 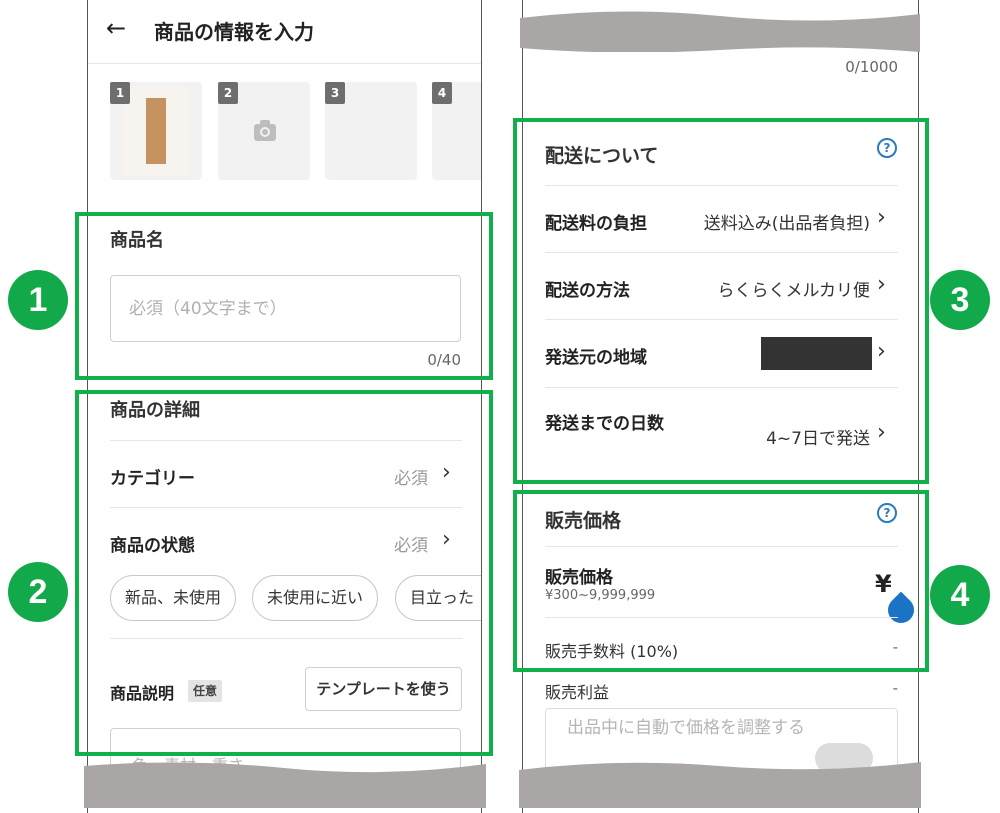 I want to click on description-counter: 0/1000, so click(x=871, y=67).